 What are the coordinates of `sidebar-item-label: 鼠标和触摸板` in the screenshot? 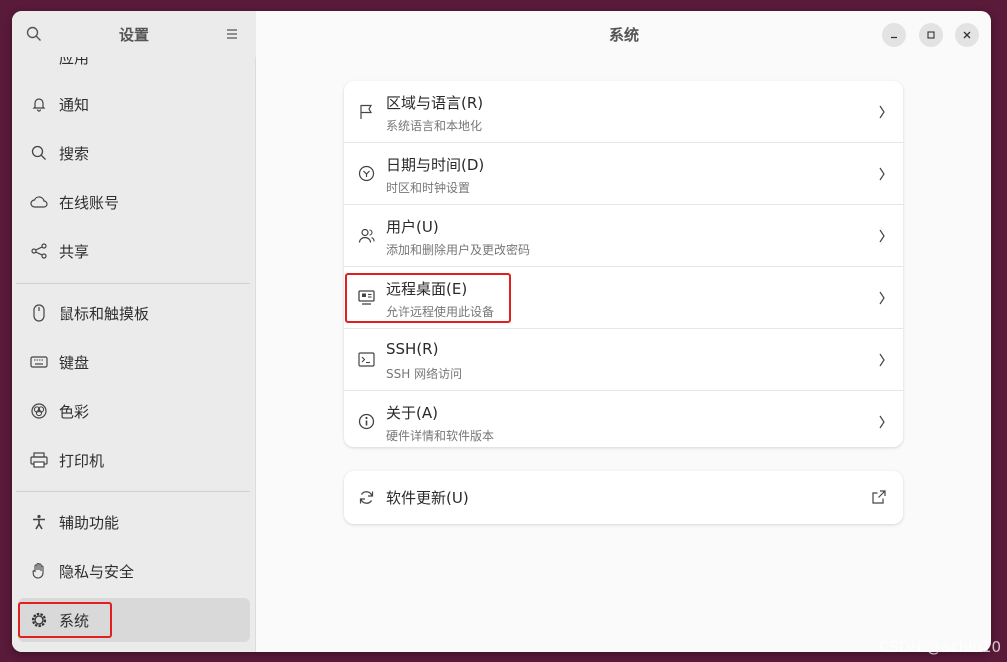 It's located at (104, 313).